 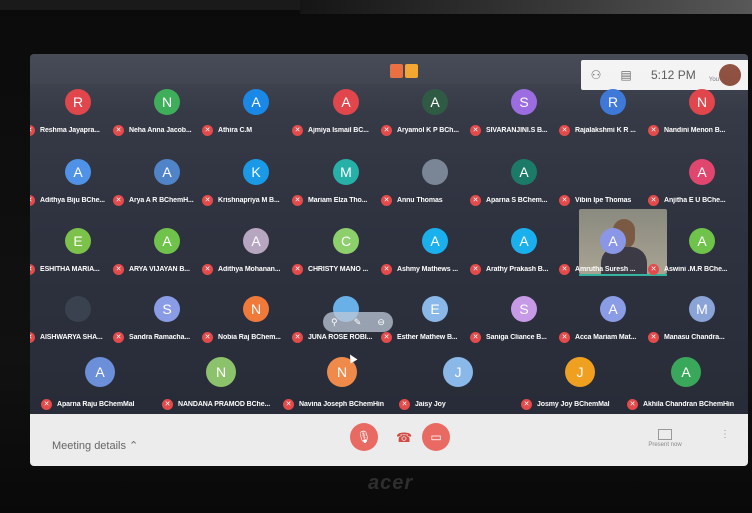 I want to click on participant-avatar: M, so click(x=702, y=309).